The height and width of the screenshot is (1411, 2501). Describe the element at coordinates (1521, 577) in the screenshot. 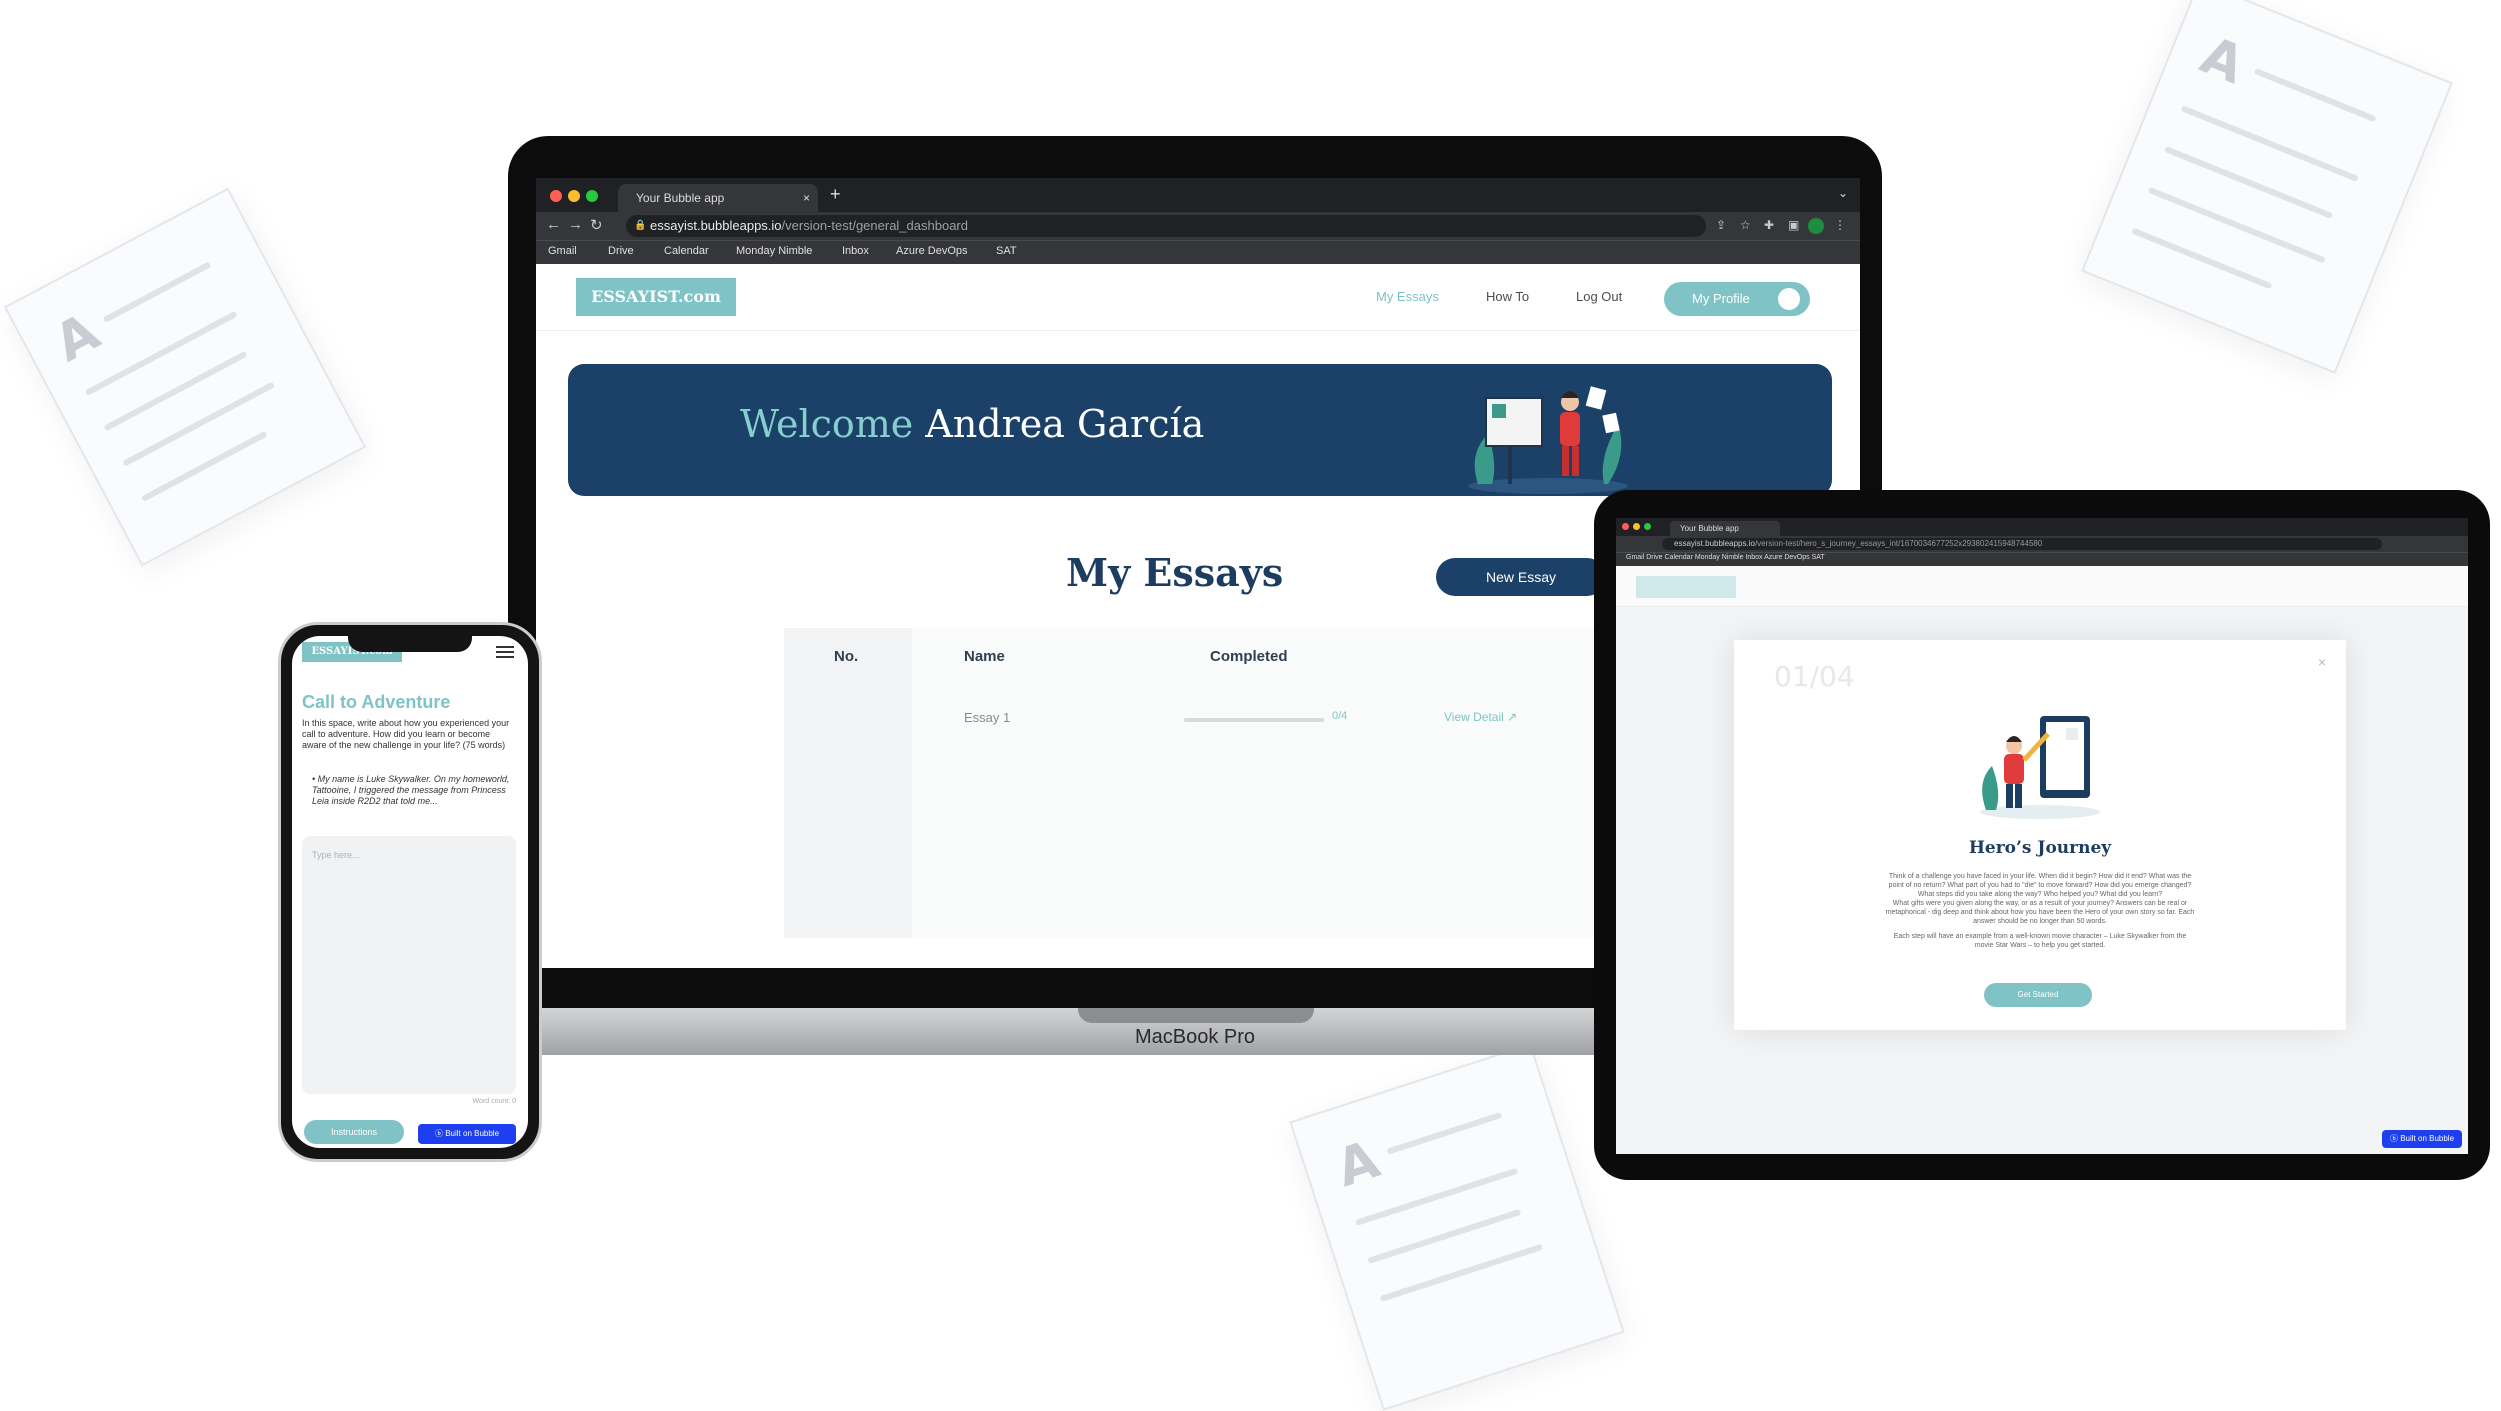

I see `new-essay-button: New Essay` at that location.